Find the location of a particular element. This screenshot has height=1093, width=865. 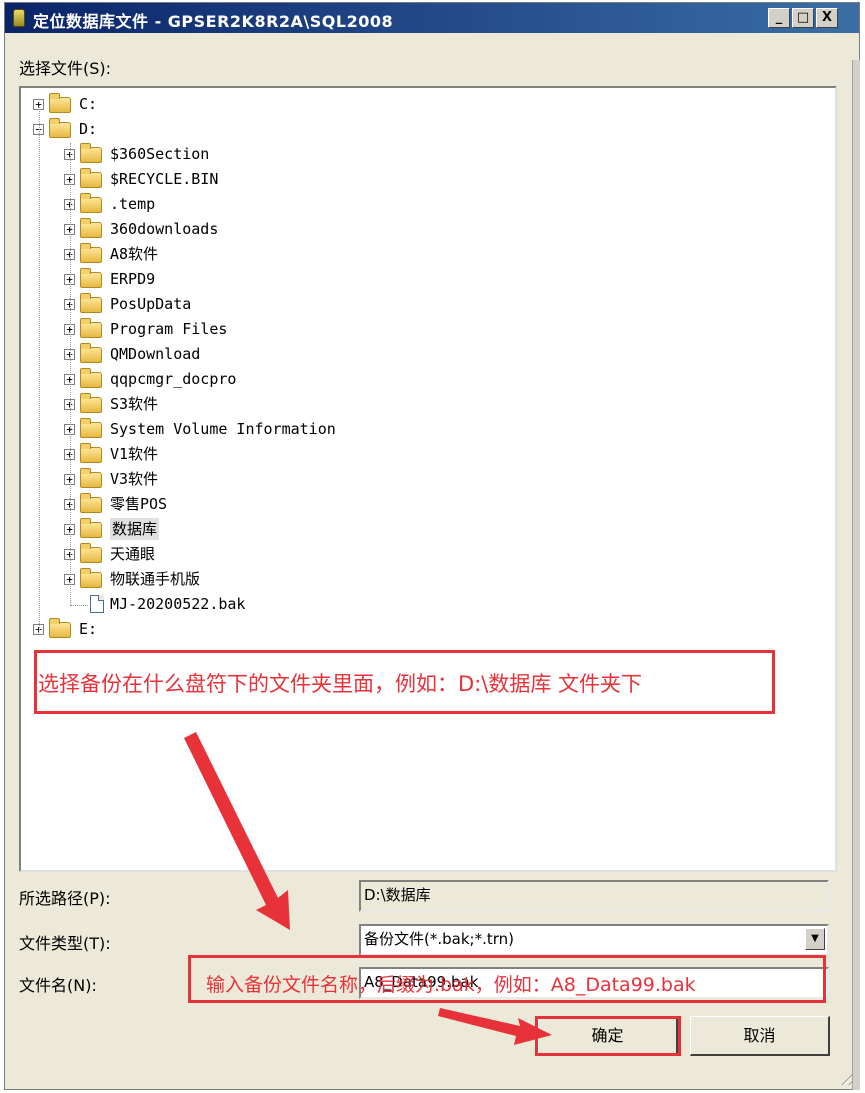

filename-hint-text: 输入备份文件名称，后缀为.bak，例如：A8_Data99.bak is located at coordinates (451, 985).